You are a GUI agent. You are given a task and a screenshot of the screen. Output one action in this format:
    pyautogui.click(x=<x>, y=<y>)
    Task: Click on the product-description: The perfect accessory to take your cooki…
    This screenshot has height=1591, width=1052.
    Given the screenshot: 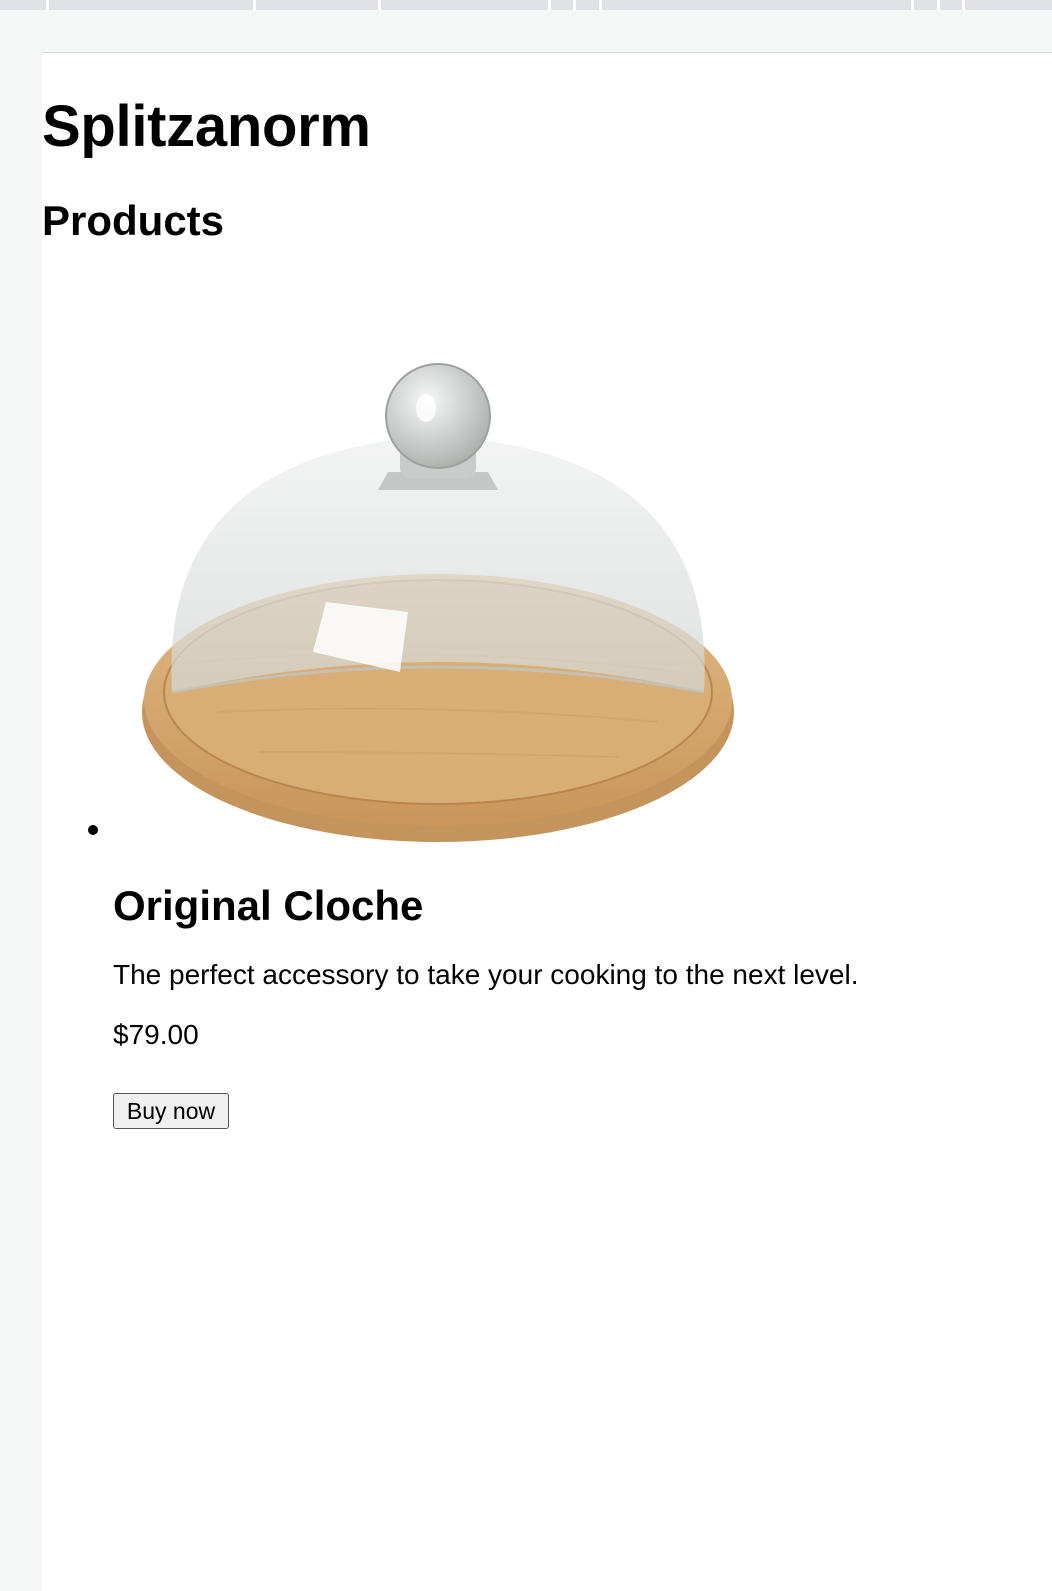 What is the action you would take?
    pyautogui.click(x=486, y=974)
    